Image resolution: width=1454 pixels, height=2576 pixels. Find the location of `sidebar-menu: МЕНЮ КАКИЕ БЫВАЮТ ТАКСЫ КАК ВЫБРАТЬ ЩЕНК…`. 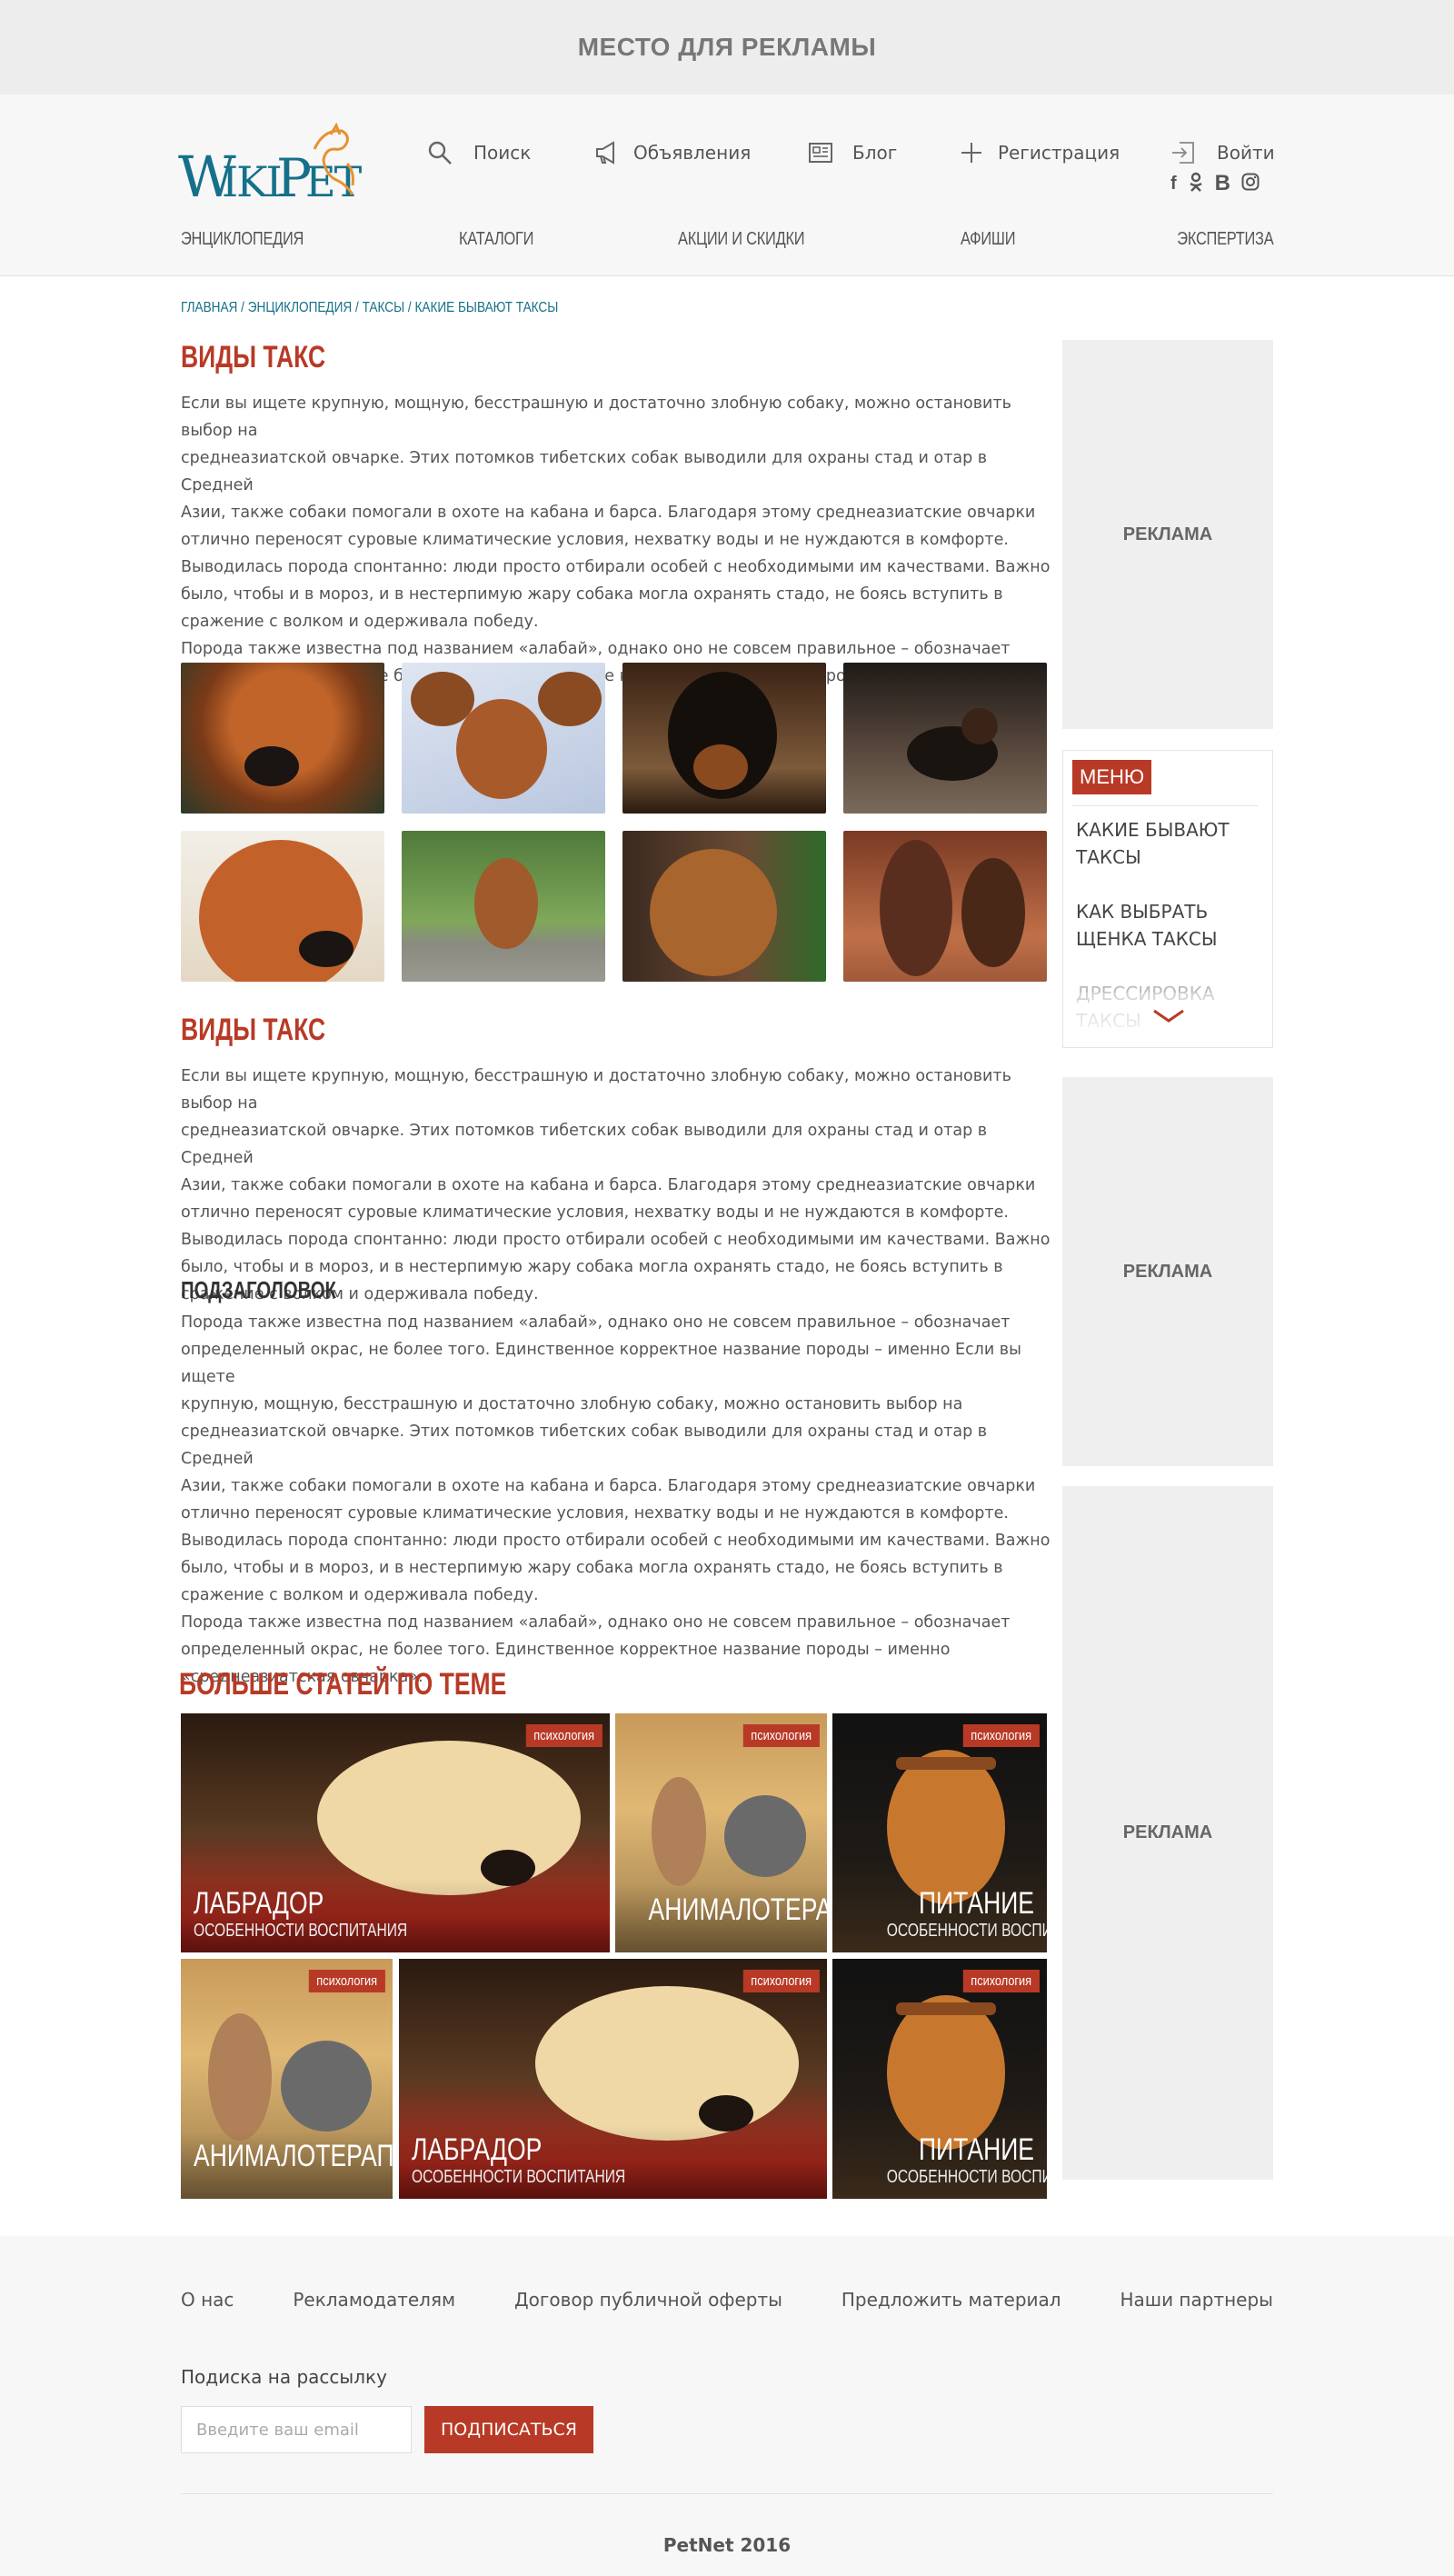

sidebar-menu: МЕНЮ КАКИЕ БЫВАЮТ ТАКСЫ КАК ВЫБРАТЬ ЩЕНК… is located at coordinates (1167, 899).